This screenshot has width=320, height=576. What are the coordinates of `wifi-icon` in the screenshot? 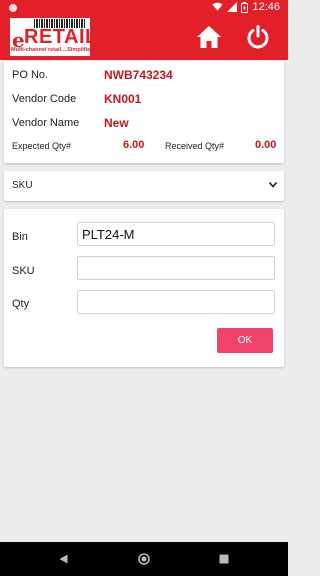 It's located at (218, 6).